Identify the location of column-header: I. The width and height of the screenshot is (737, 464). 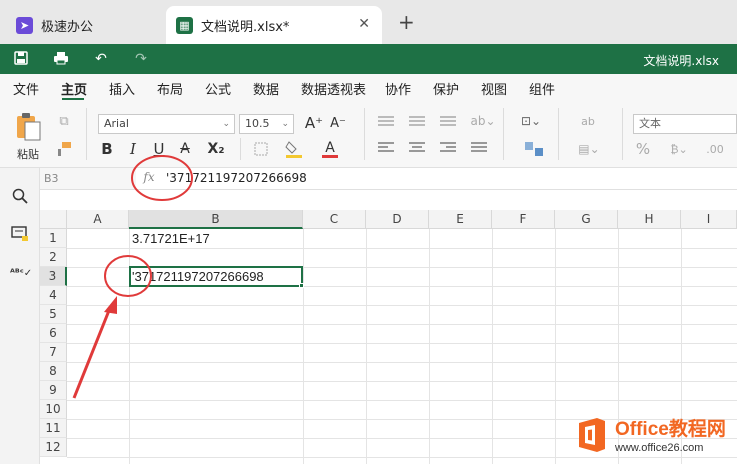
(709, 219).